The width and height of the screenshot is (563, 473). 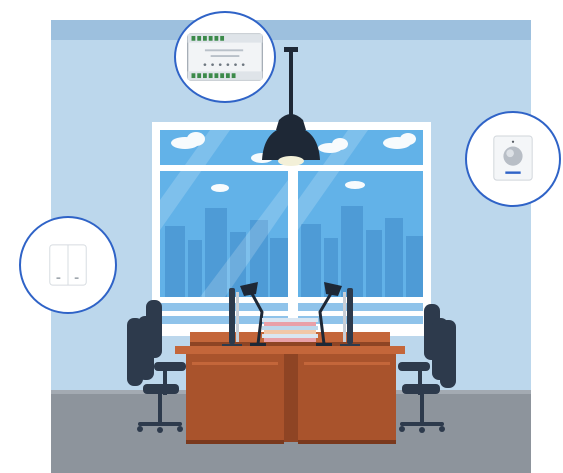 What do you see at coordinates (290, 395) in the screenshot?
I see `front-desks` at bounding box center [290, 395].